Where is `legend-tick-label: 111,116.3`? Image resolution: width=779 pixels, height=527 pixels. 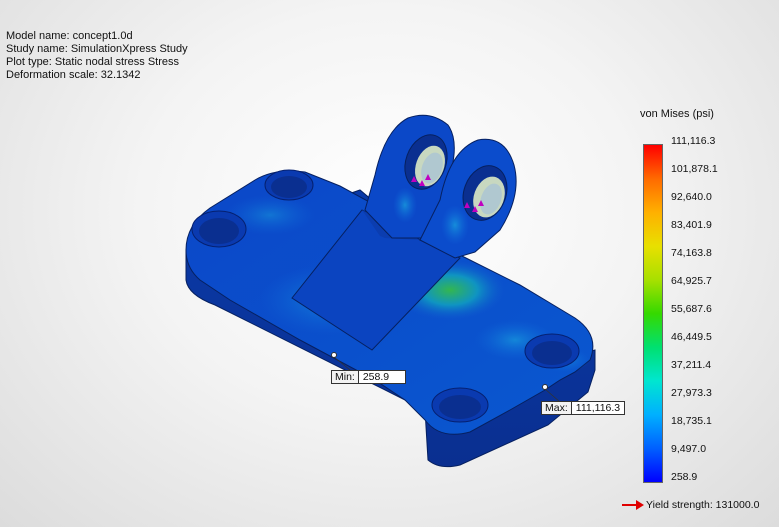
legend-tick-label: 111,116.3 is located at coordinates (693, 141).